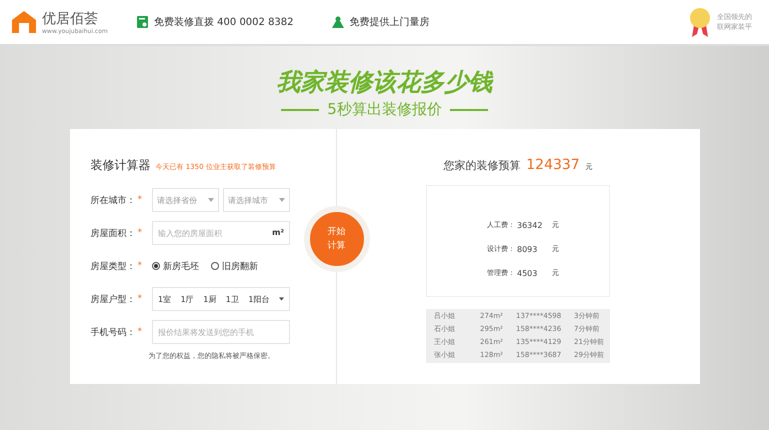 The width and height of the screenshot is (769, 430). I want to click on cost-value: 4503, so click(527, 273).